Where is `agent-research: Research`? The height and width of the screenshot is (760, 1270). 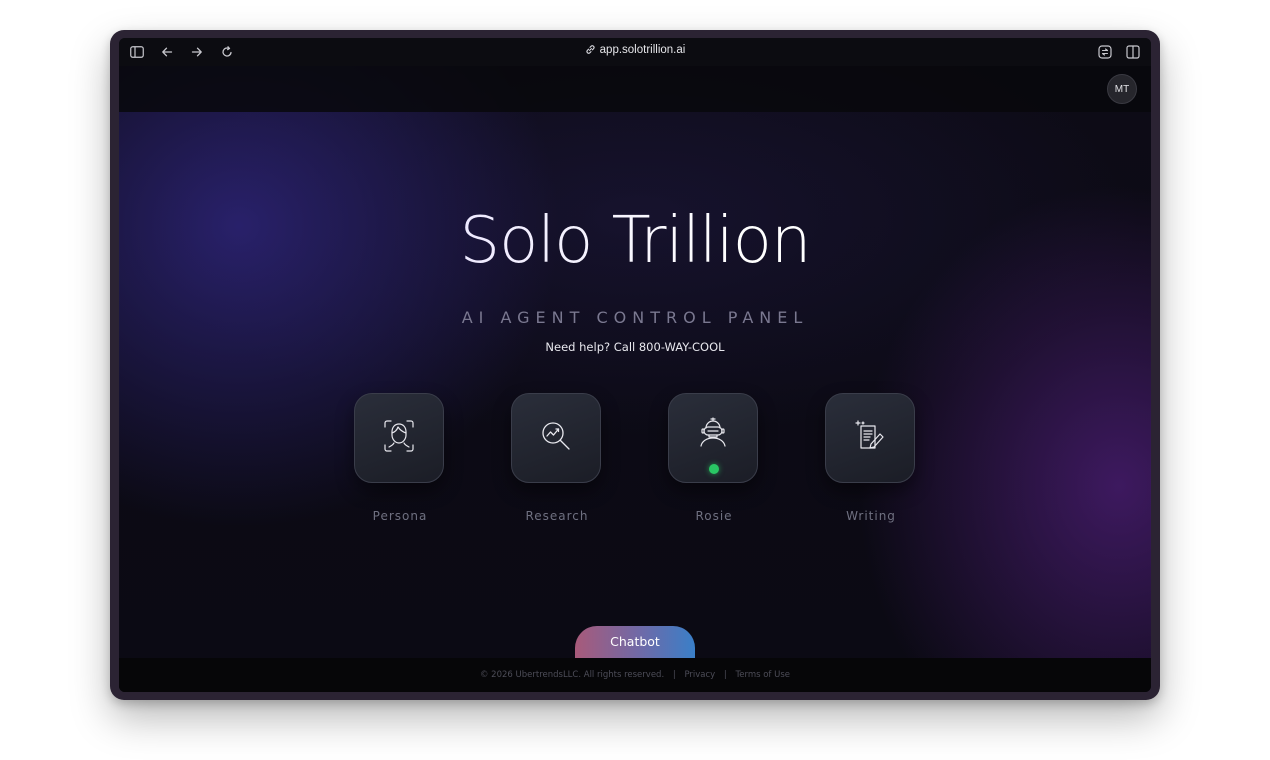
agent-research: Research is located at coordinates (557, 458).